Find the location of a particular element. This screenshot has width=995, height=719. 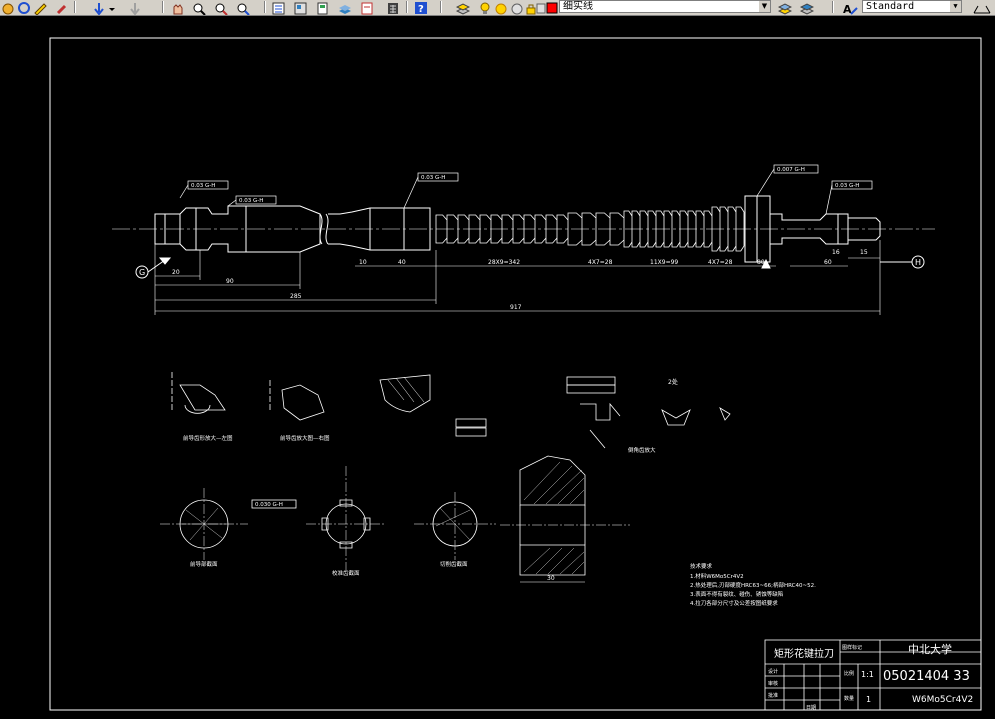

view-icon is located at coordinates (24, 7).